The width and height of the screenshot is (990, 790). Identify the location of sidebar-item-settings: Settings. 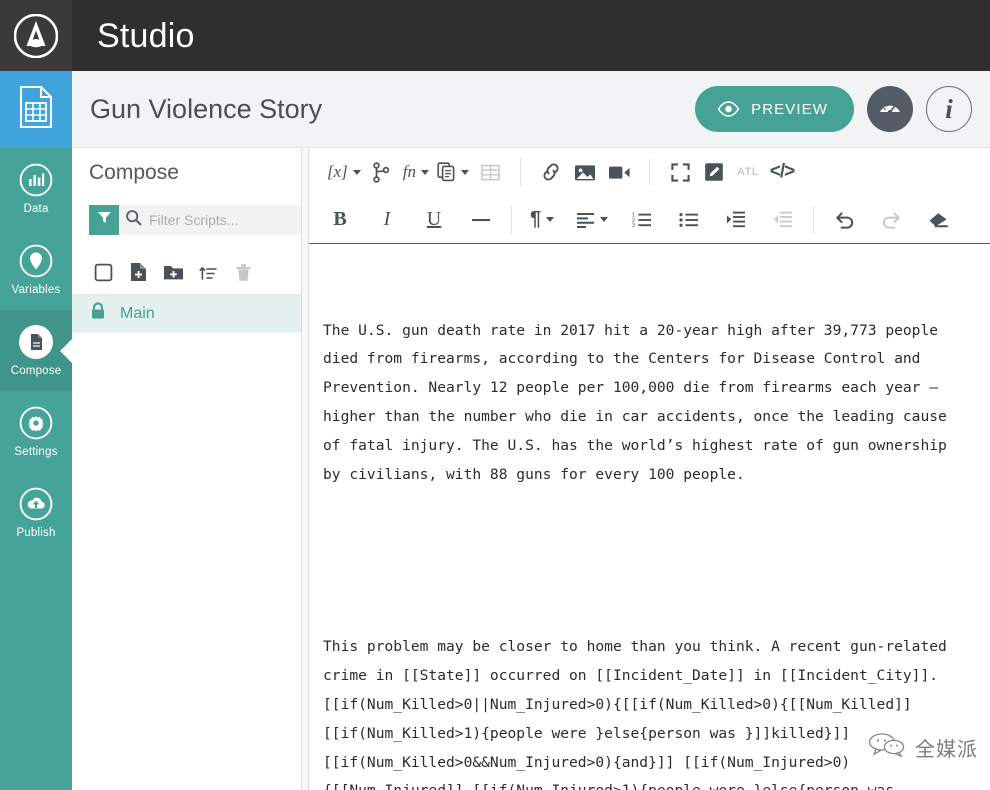
(36, 431).